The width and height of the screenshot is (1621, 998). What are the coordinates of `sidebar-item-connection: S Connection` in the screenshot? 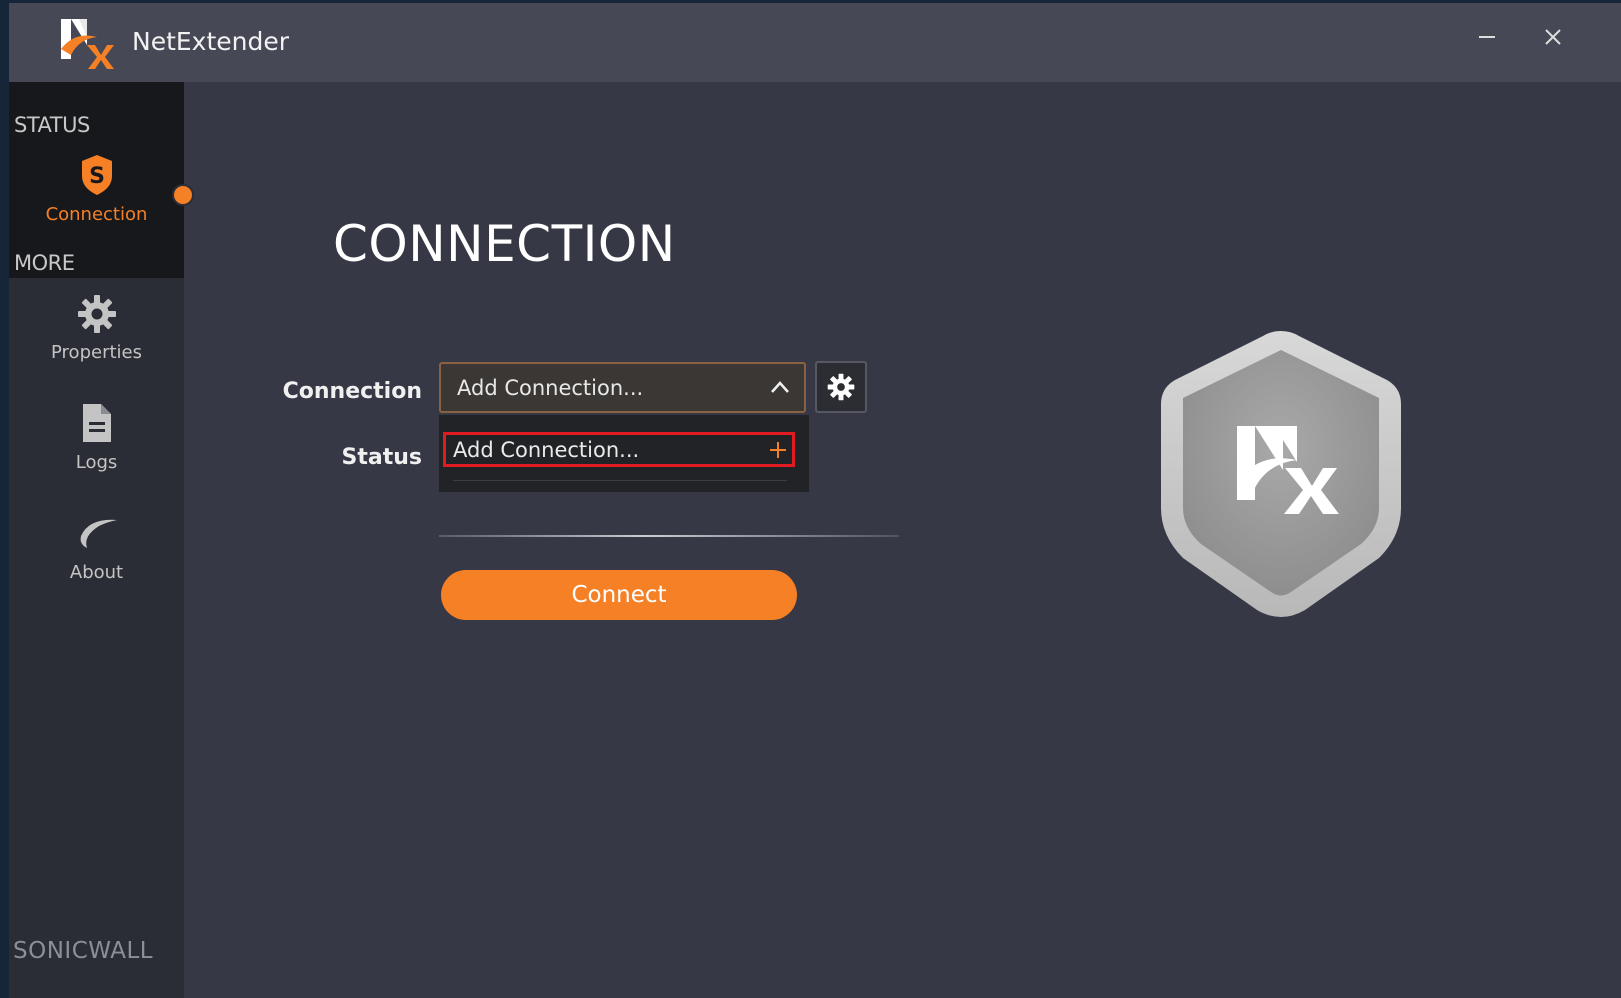 It's located at (96, 189).